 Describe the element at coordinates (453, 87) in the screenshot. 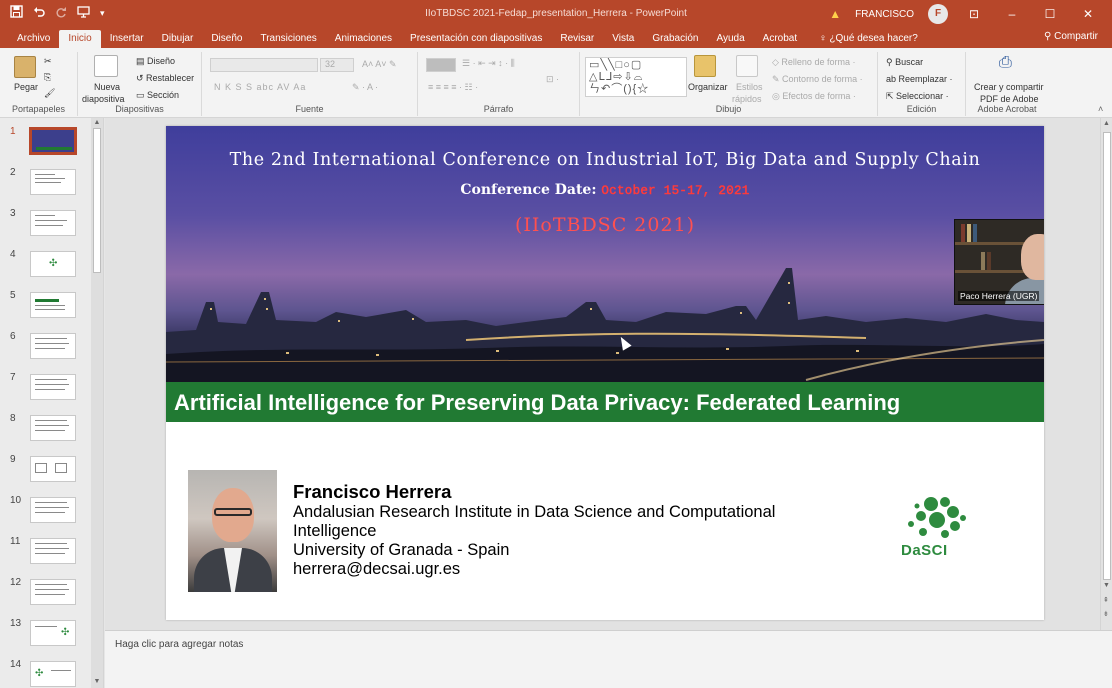

I see `align-icons: ≡ ≡ ≡ ≡ · ☷ ·` at that location.